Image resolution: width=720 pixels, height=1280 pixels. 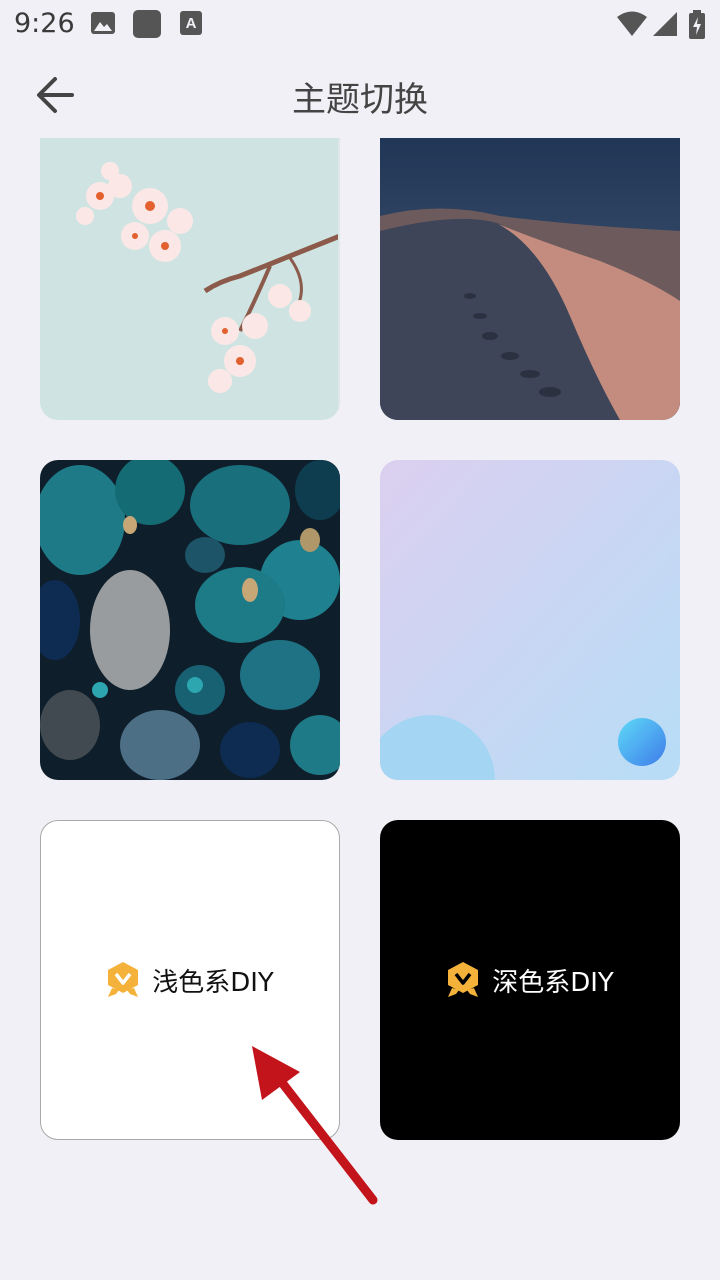 What do you see at coordinates (147, 24) in the screenshot?
I see `square-app-icon` at bounding box center [147, 24].